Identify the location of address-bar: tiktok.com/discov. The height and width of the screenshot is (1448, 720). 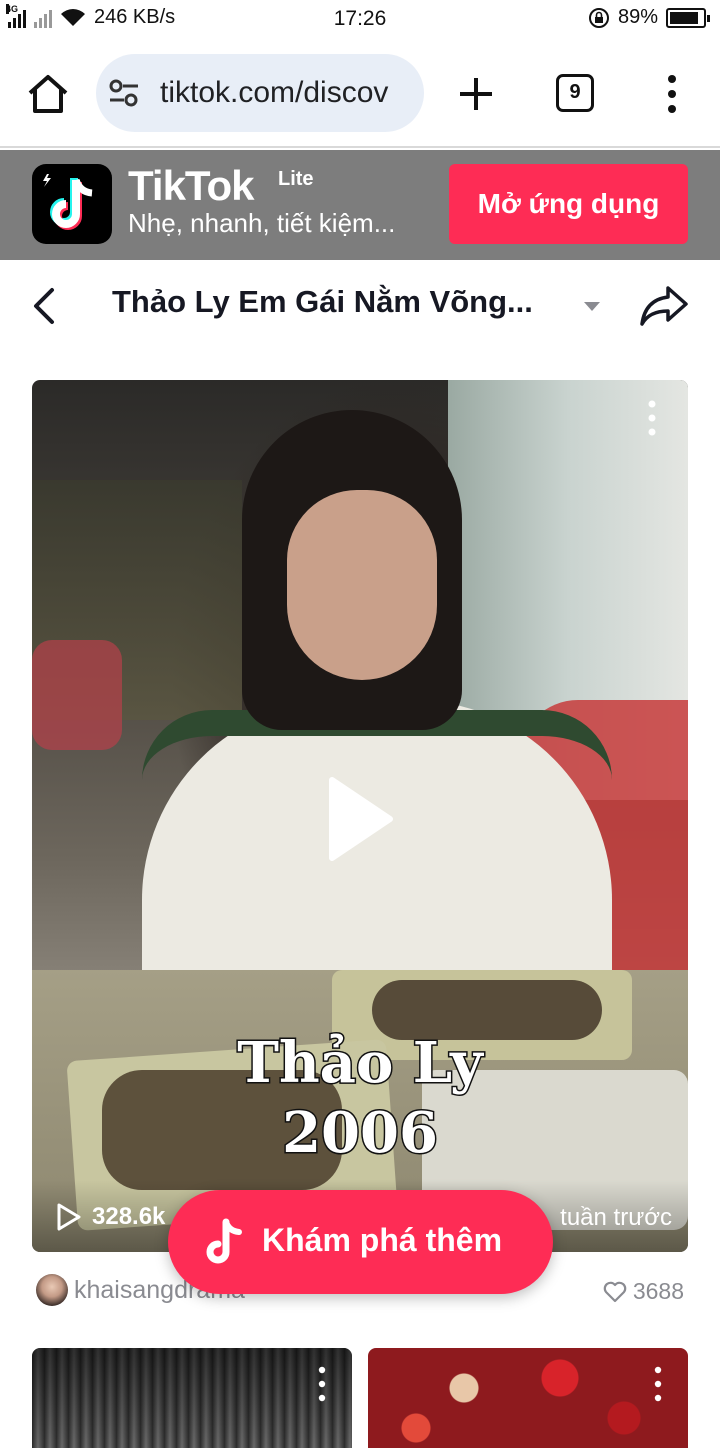
(260, 93).